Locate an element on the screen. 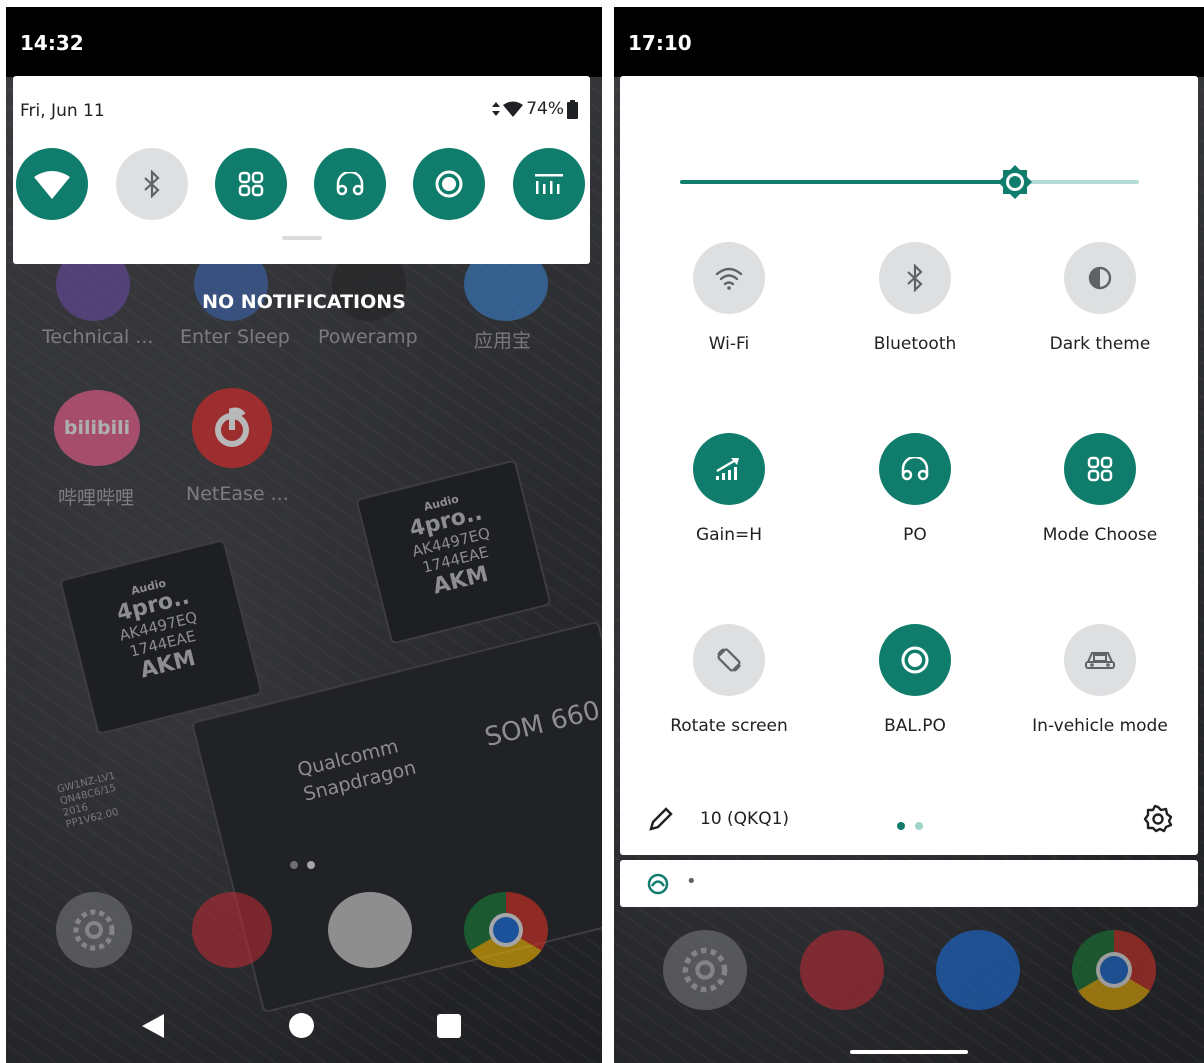  gain-icon is located at coordinates (729, 469).